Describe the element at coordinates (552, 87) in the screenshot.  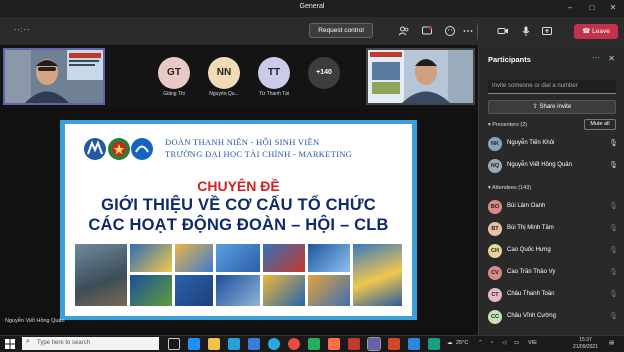
I see `invite-input: Invite someone or dial a number` at that location.